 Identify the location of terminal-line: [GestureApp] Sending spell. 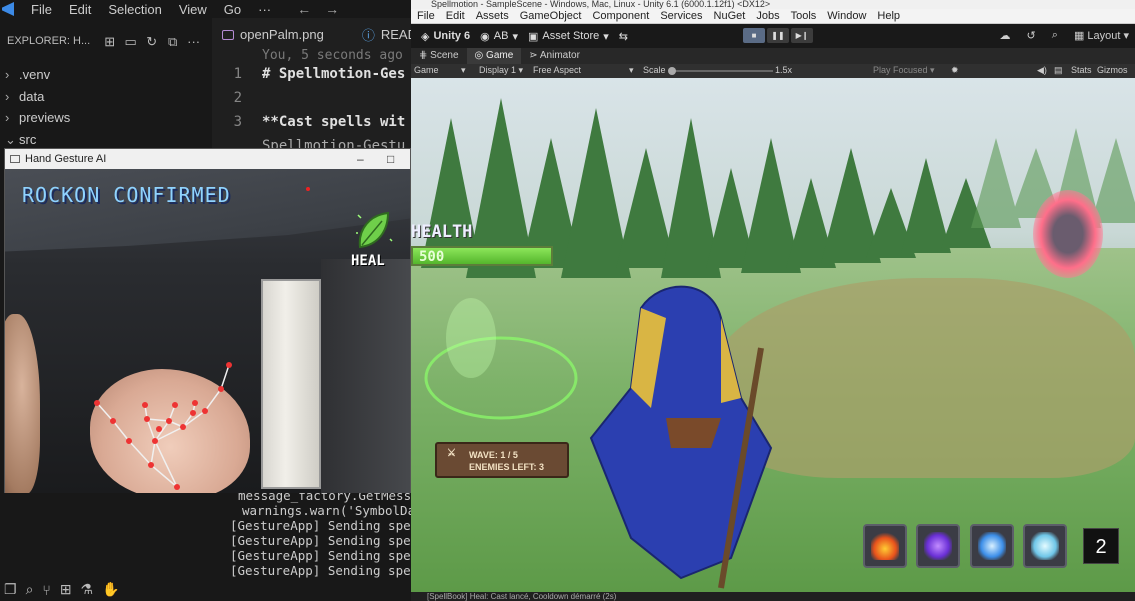
(328, 540).